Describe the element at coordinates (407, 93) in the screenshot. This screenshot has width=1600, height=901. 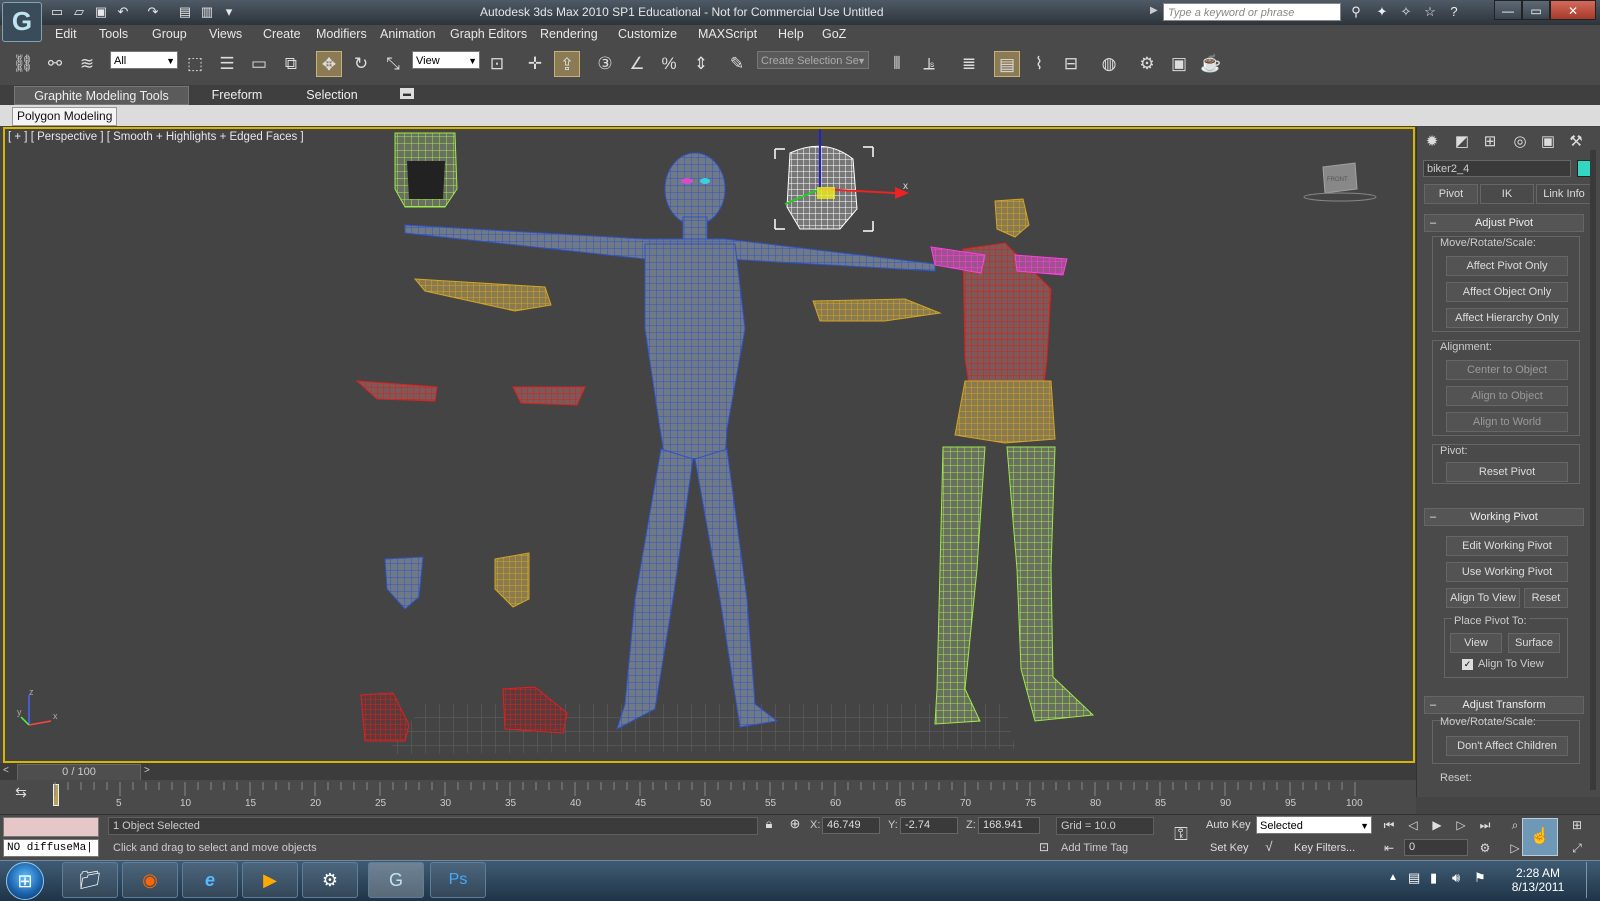
I see `ribbon-options-icon: ▬` at that location.